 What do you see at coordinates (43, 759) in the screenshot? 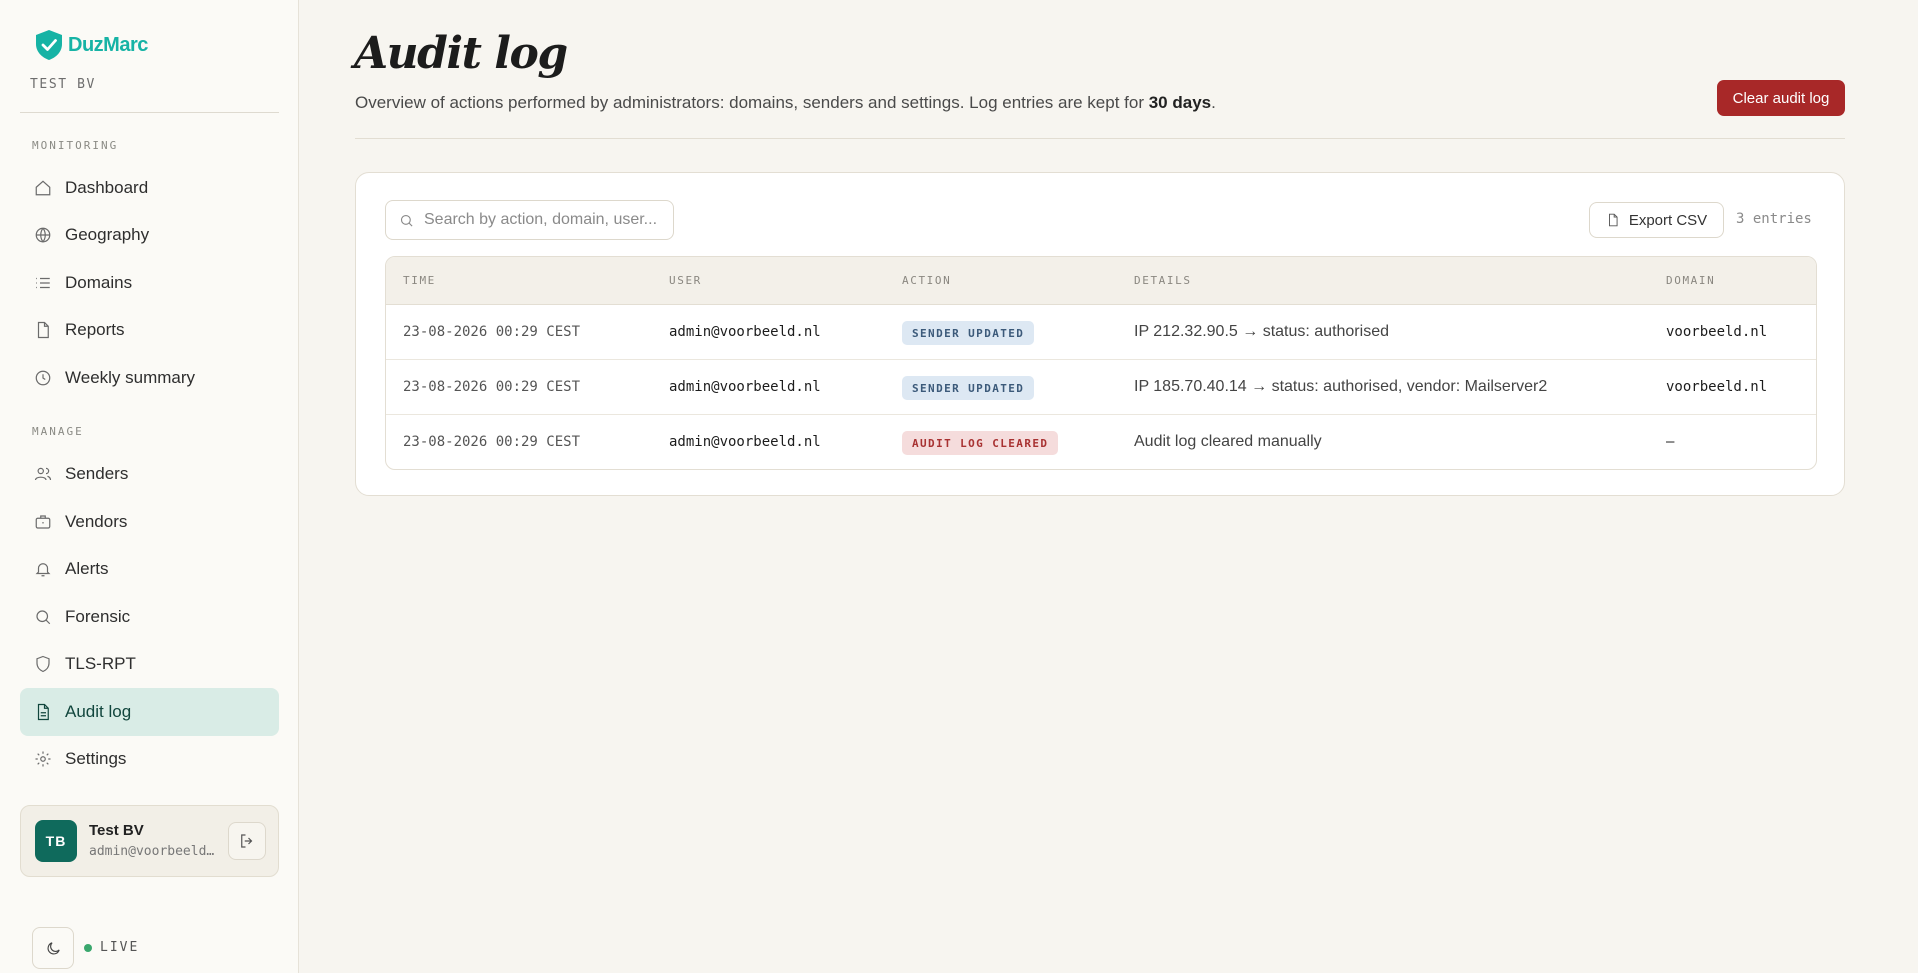
I see `gear-icon` at bounding box center [43, 759].